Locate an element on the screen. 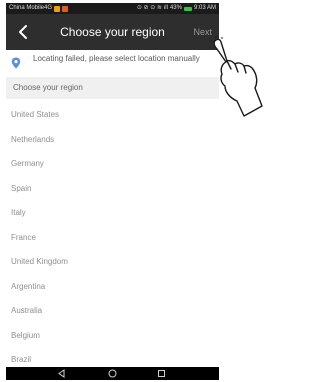  region-item: Spain is located at coordinates (112, 189).